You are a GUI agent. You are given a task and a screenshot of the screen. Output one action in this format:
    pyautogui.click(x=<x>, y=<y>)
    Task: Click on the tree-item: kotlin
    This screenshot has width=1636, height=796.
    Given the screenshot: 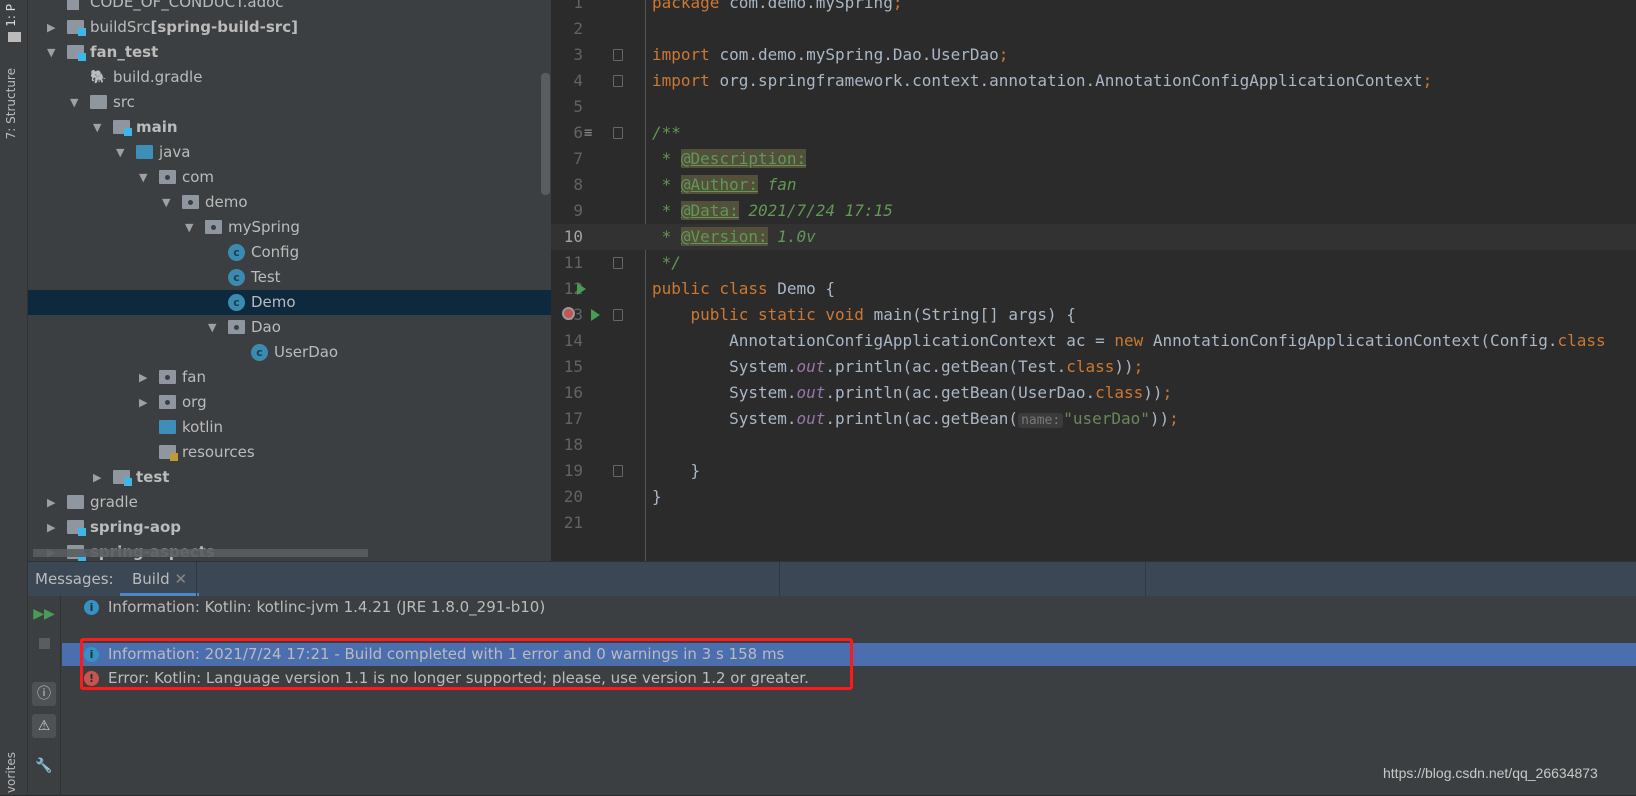 What is the action you would take?
    pyautogui.click(x=289, y=427)
    